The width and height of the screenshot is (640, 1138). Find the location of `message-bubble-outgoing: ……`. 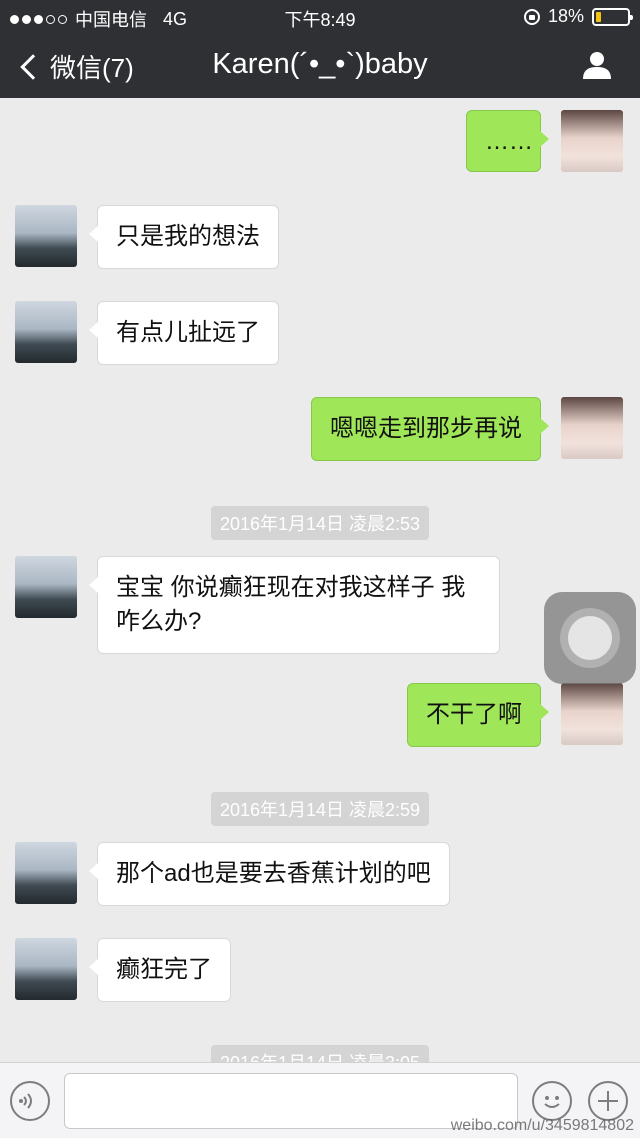

message-bubble-outgoing: …… is located at coordinates (507, 141).